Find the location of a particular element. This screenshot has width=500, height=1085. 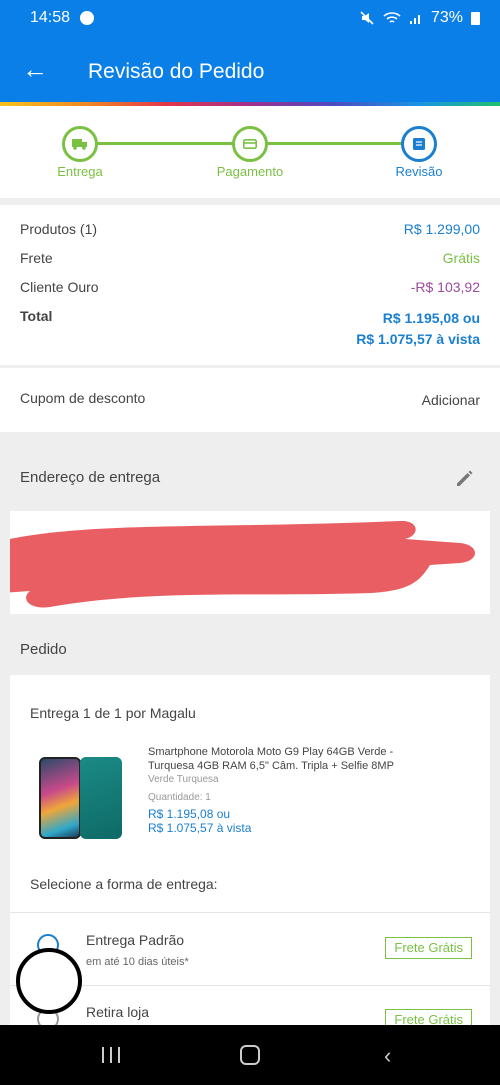

home-icon is located at coordinates (250, 1055).